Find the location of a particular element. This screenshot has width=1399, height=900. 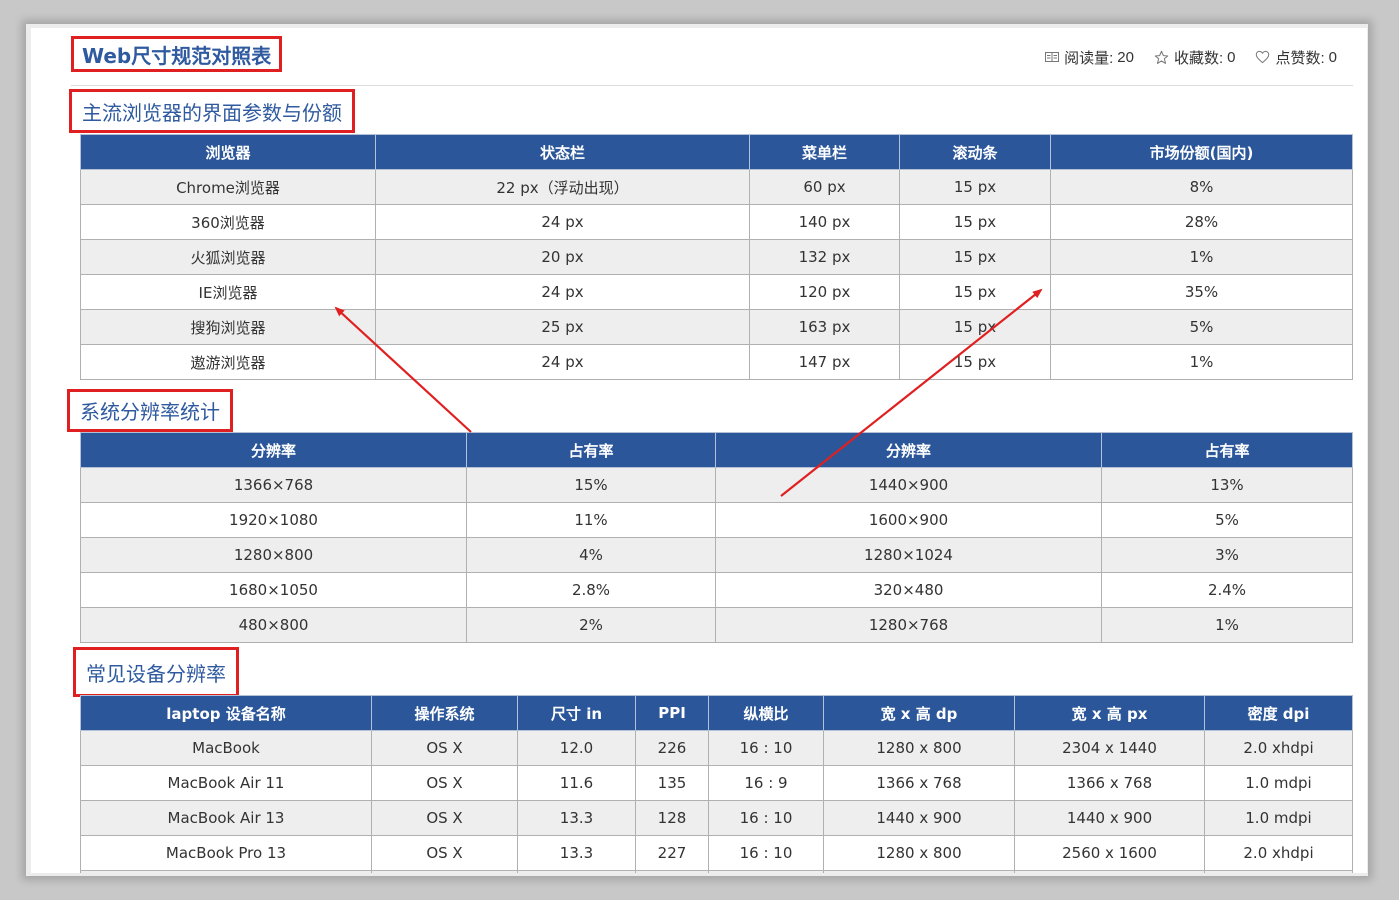

table-cell: 4% is located at coordinates (591, 555).